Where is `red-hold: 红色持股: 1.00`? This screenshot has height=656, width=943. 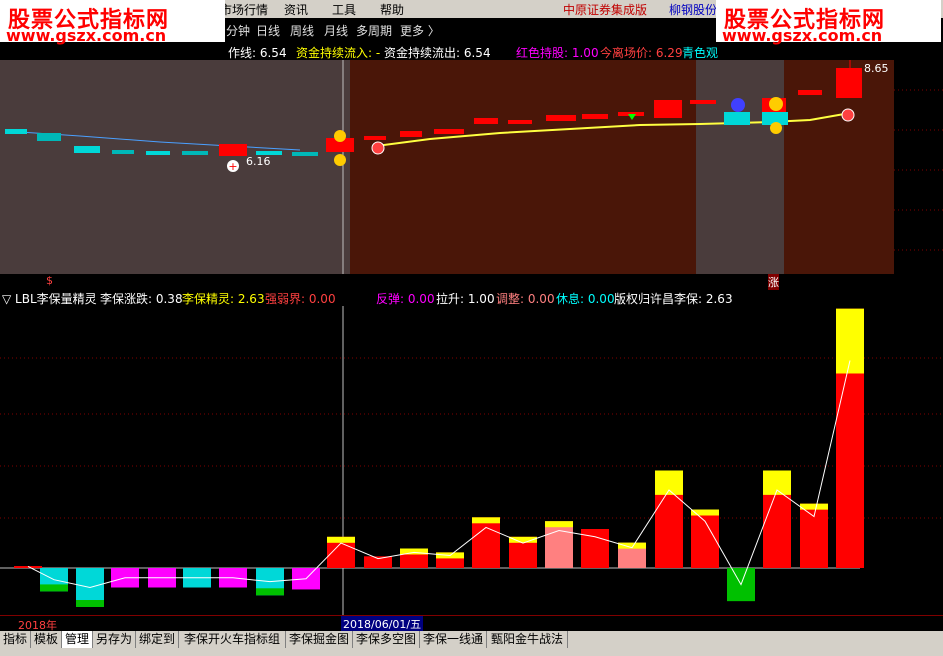 red-hold: 红色持股: 1.00 is located at coordinates (557, 53).